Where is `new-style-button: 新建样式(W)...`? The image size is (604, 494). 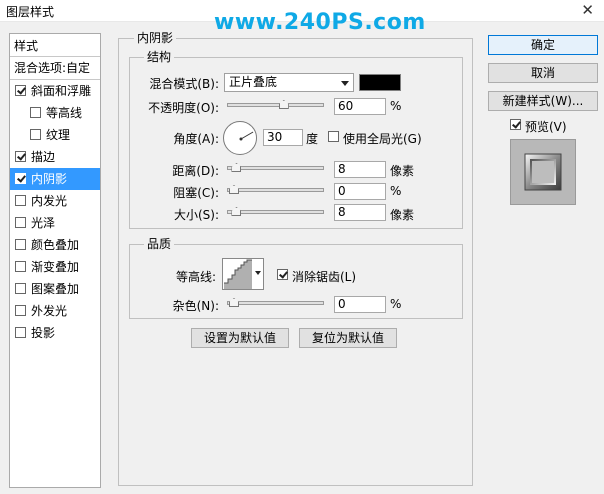
new-style-button: 新建样式(W)... is located at coordinates (543, 101).